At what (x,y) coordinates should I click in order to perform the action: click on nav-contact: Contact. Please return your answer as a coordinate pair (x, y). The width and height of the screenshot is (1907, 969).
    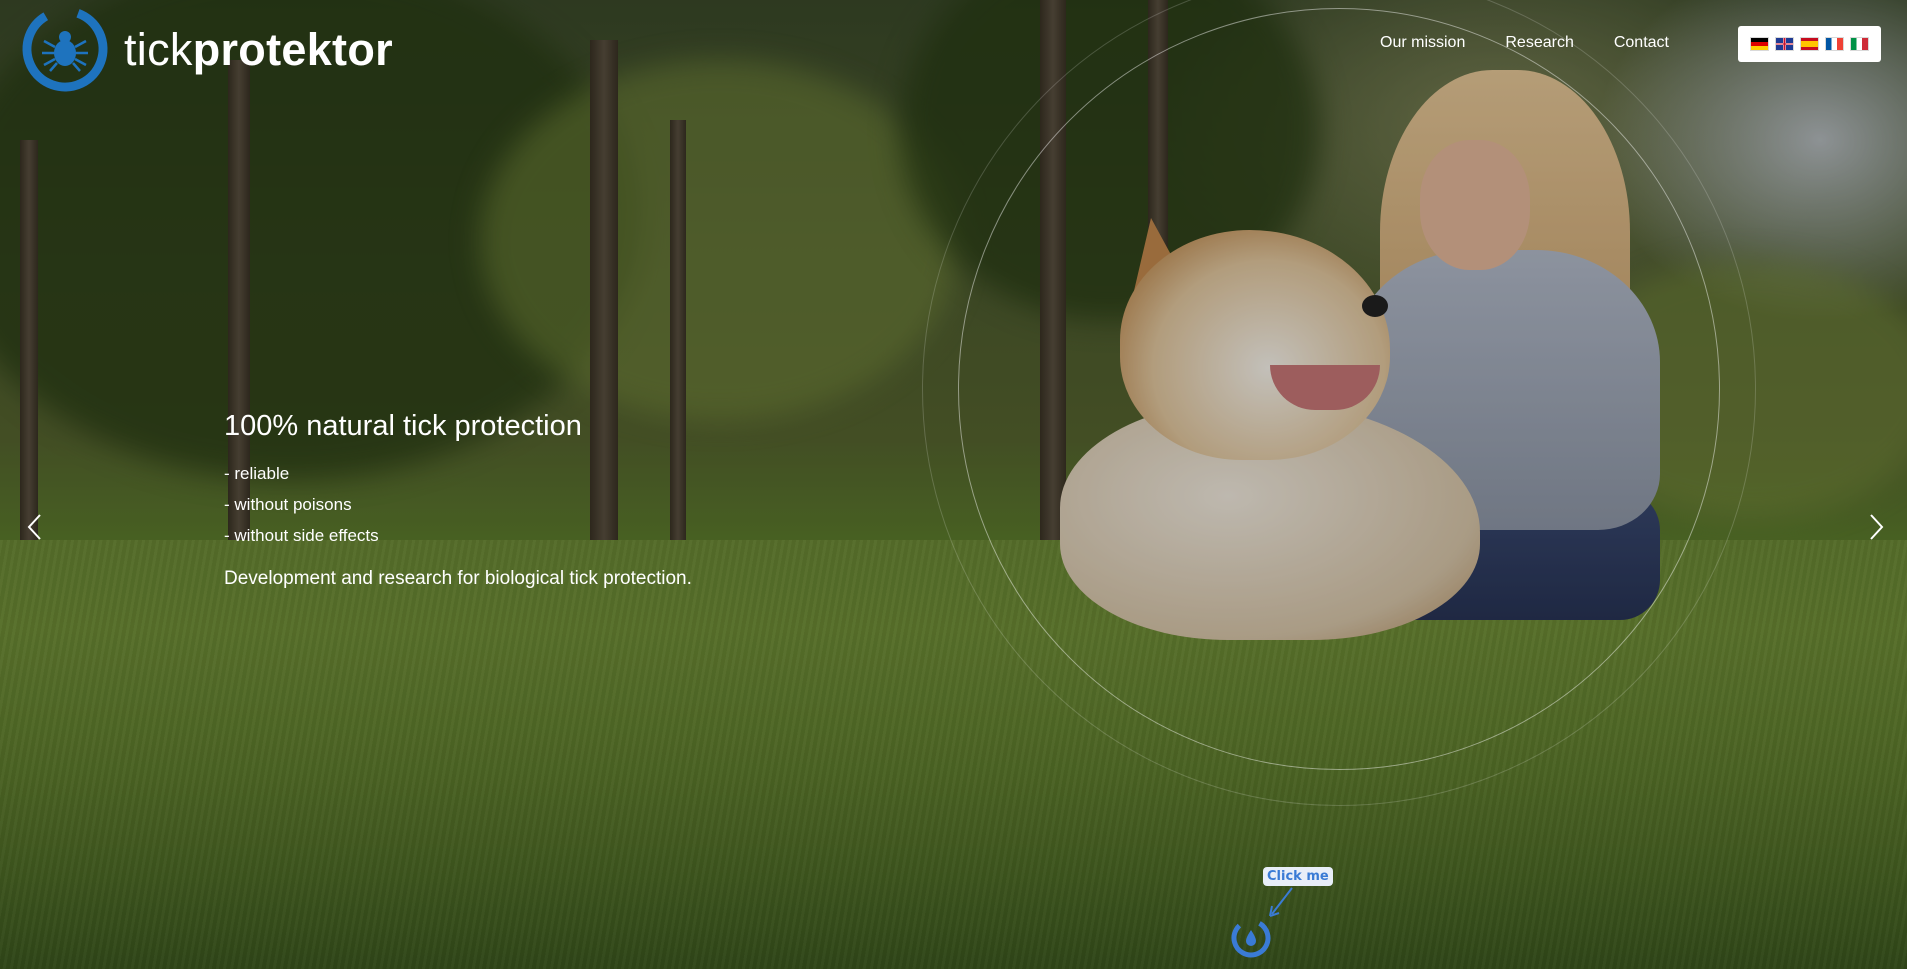
    Looking at the image, I should click on (1641, 43).